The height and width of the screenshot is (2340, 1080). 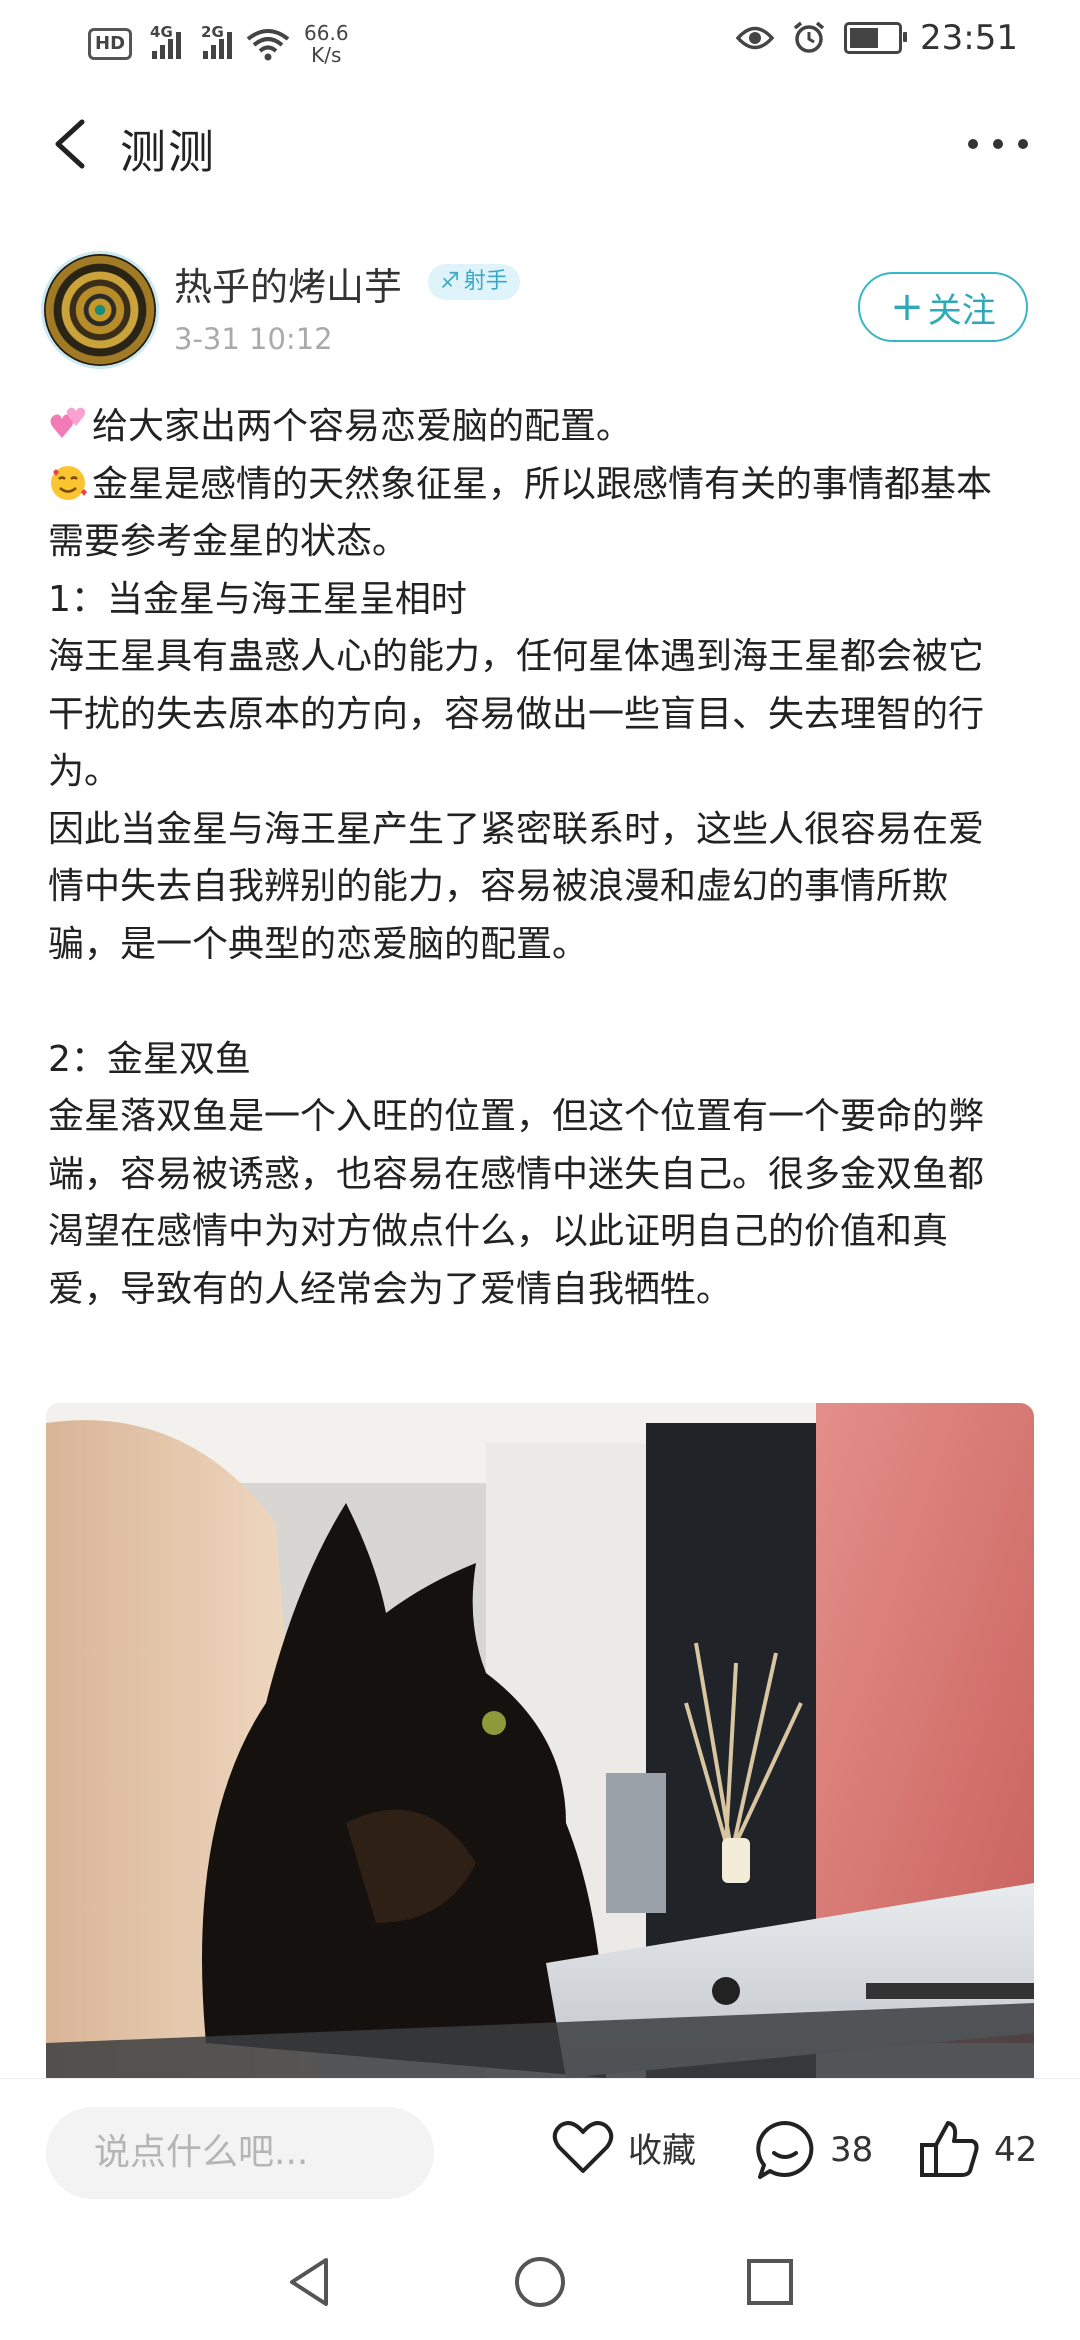 I want to click on collect-button: 收藏, so click(x=624, y=2147).